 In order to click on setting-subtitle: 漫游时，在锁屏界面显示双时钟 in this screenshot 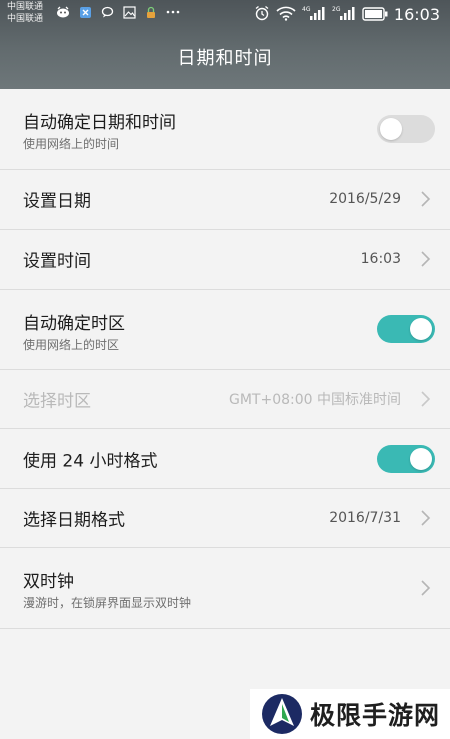, I will do `click(107, 603)`.